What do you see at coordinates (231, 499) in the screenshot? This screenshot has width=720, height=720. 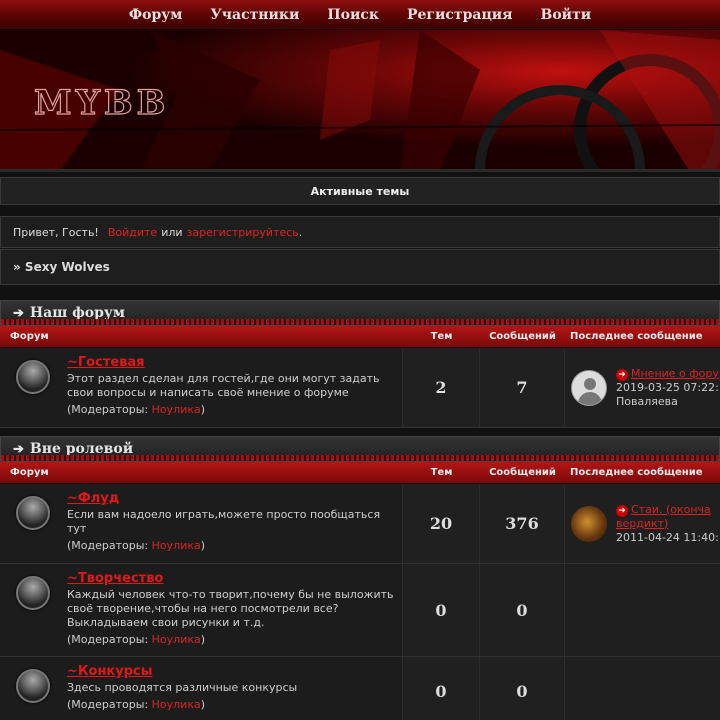 I see `forum-link: ~Флуд` at bounding box center [231, 499].